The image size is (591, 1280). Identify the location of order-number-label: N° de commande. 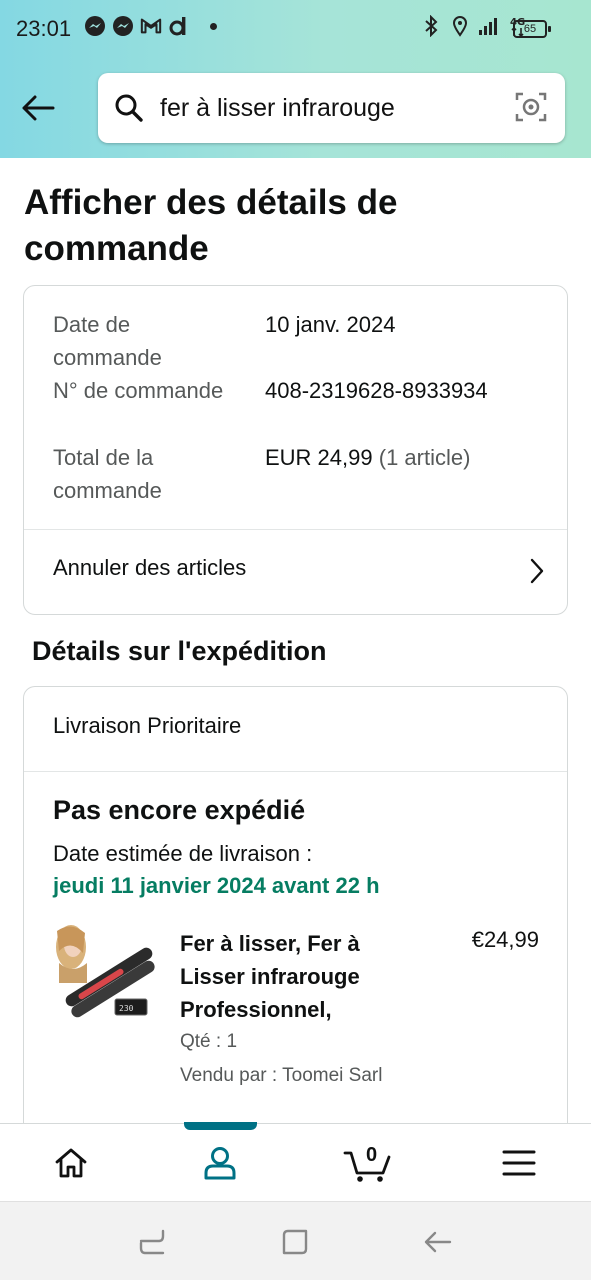
(138, 390).